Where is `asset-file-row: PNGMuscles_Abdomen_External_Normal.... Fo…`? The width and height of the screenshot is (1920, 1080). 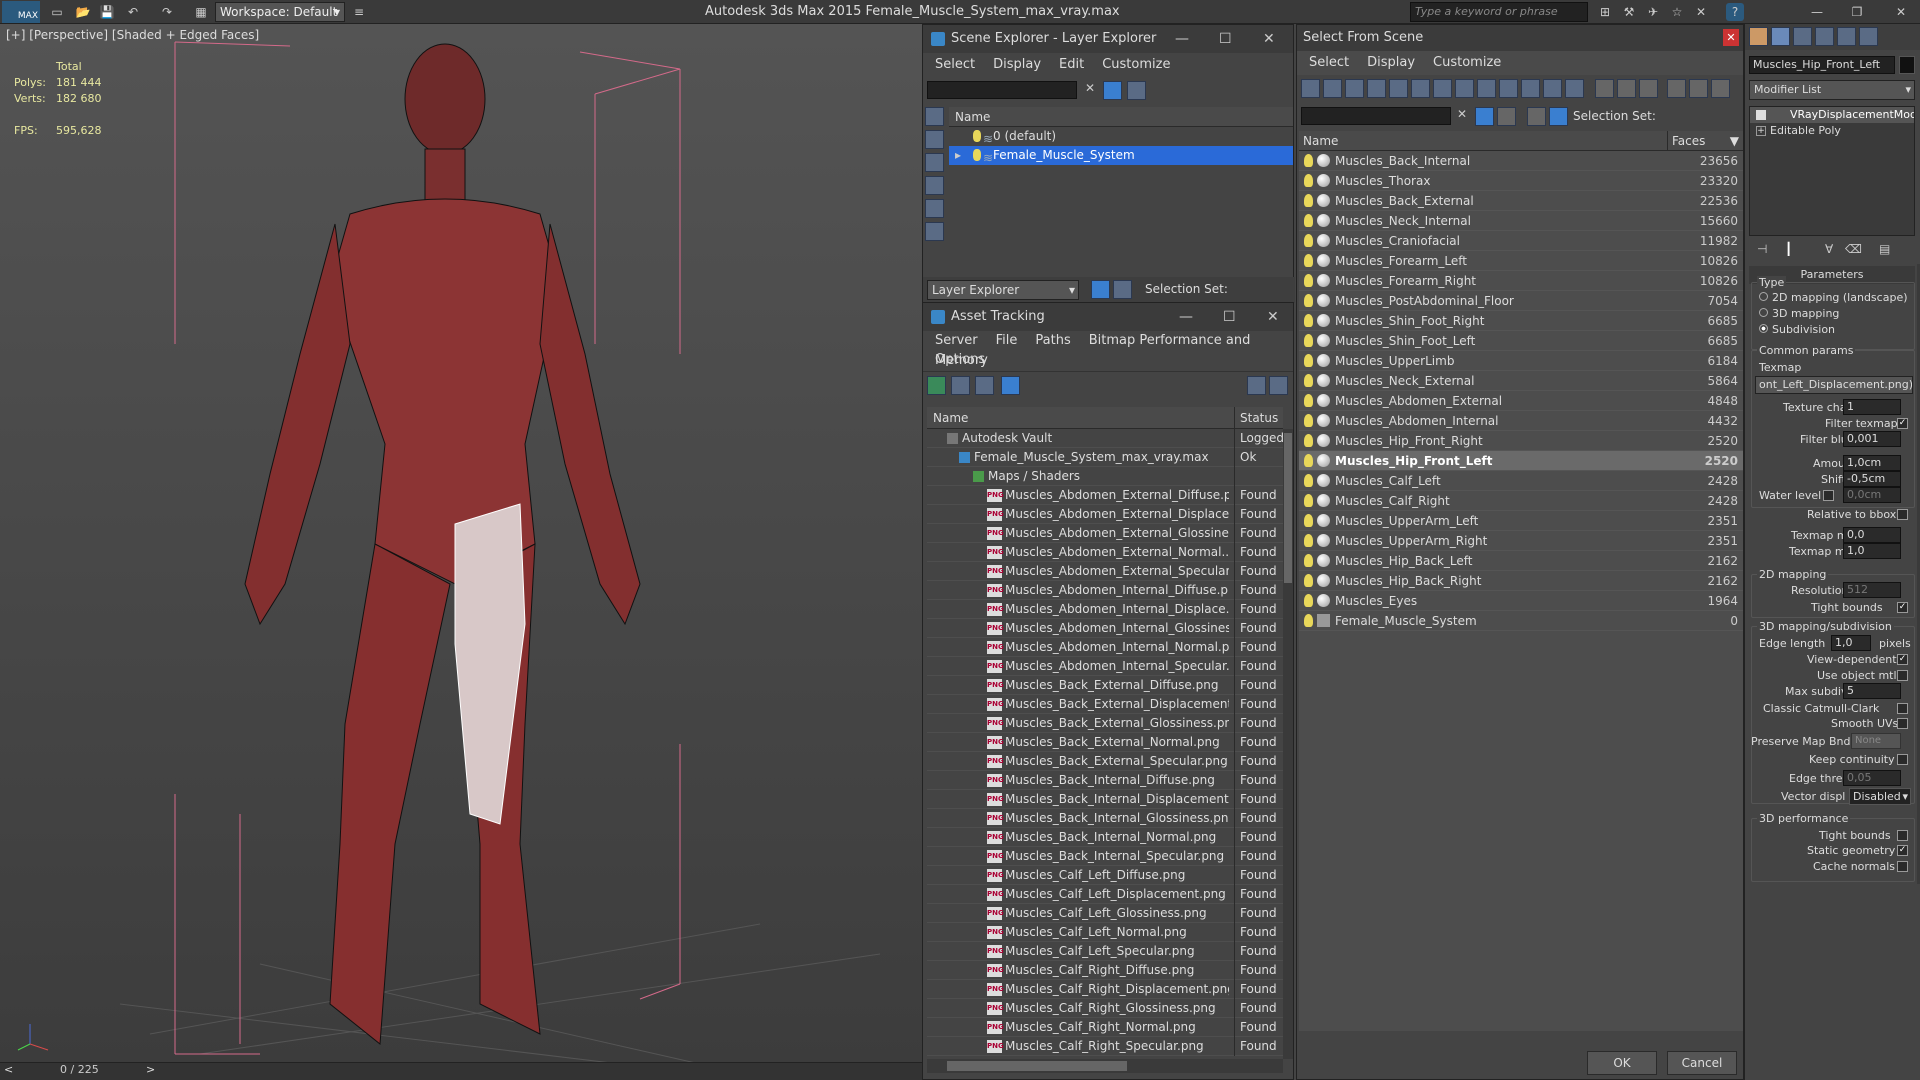
asset-file-row: PNGMuscles_Abdomen_External_Normal.... Fo… is located at coordinates (1105, 552).